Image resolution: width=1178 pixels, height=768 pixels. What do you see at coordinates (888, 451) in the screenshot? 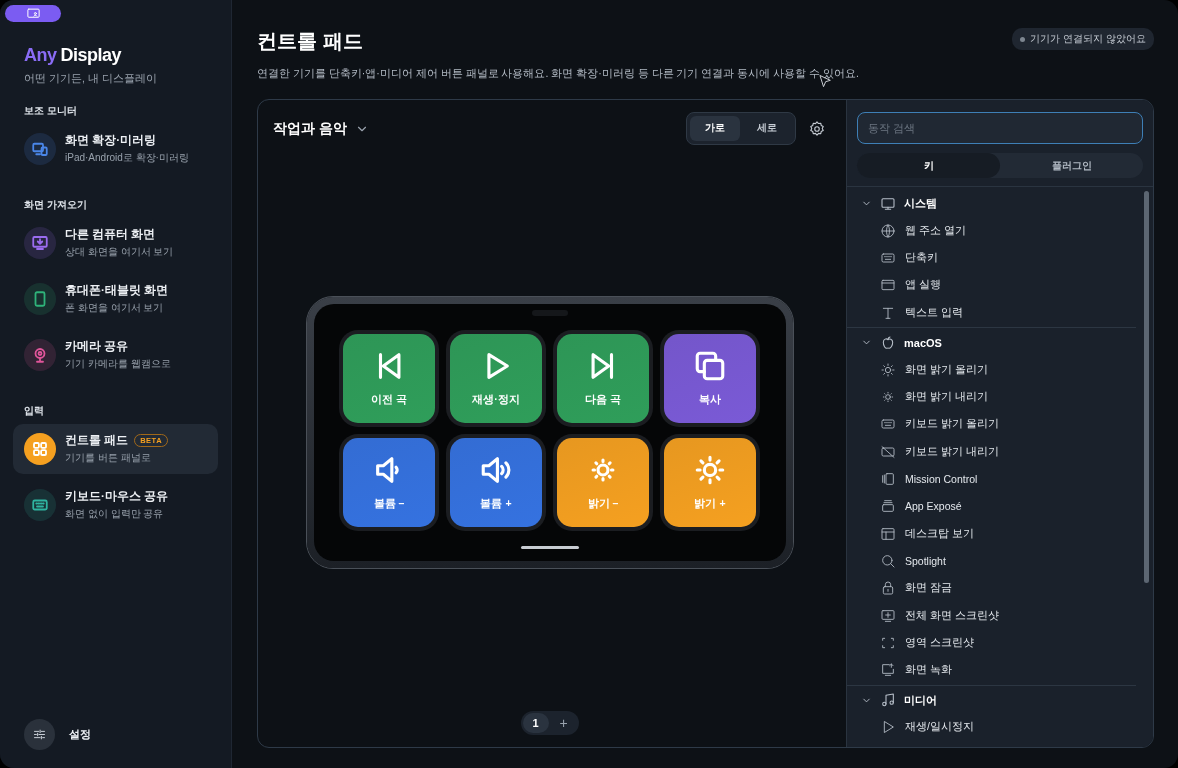
I see `keyboard-off-icon` at bounding box center [888, 451].